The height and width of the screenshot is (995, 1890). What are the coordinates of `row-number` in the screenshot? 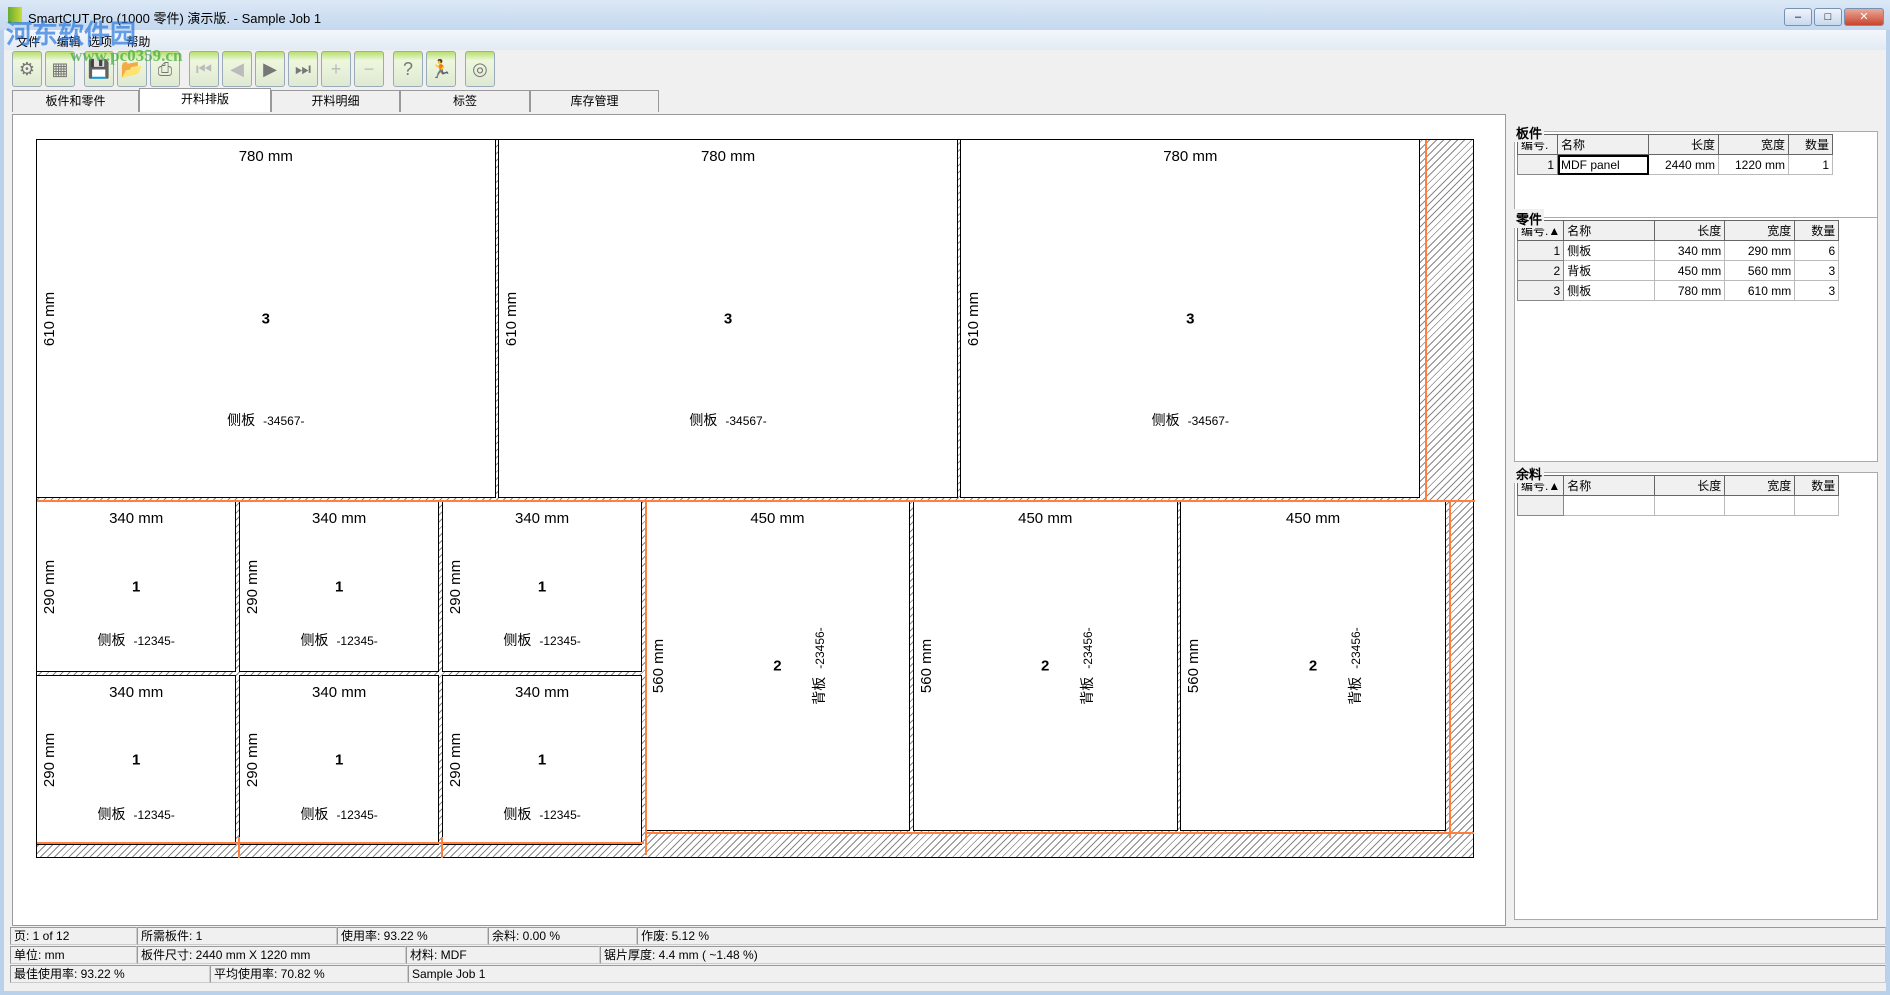 It's located at (1540, 505).